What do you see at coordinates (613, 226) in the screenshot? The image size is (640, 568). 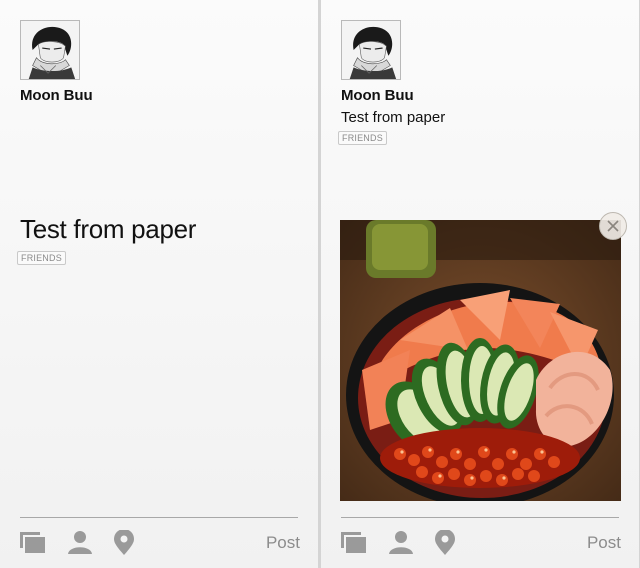 I see `close-icon` at bounding box center [613, 226].